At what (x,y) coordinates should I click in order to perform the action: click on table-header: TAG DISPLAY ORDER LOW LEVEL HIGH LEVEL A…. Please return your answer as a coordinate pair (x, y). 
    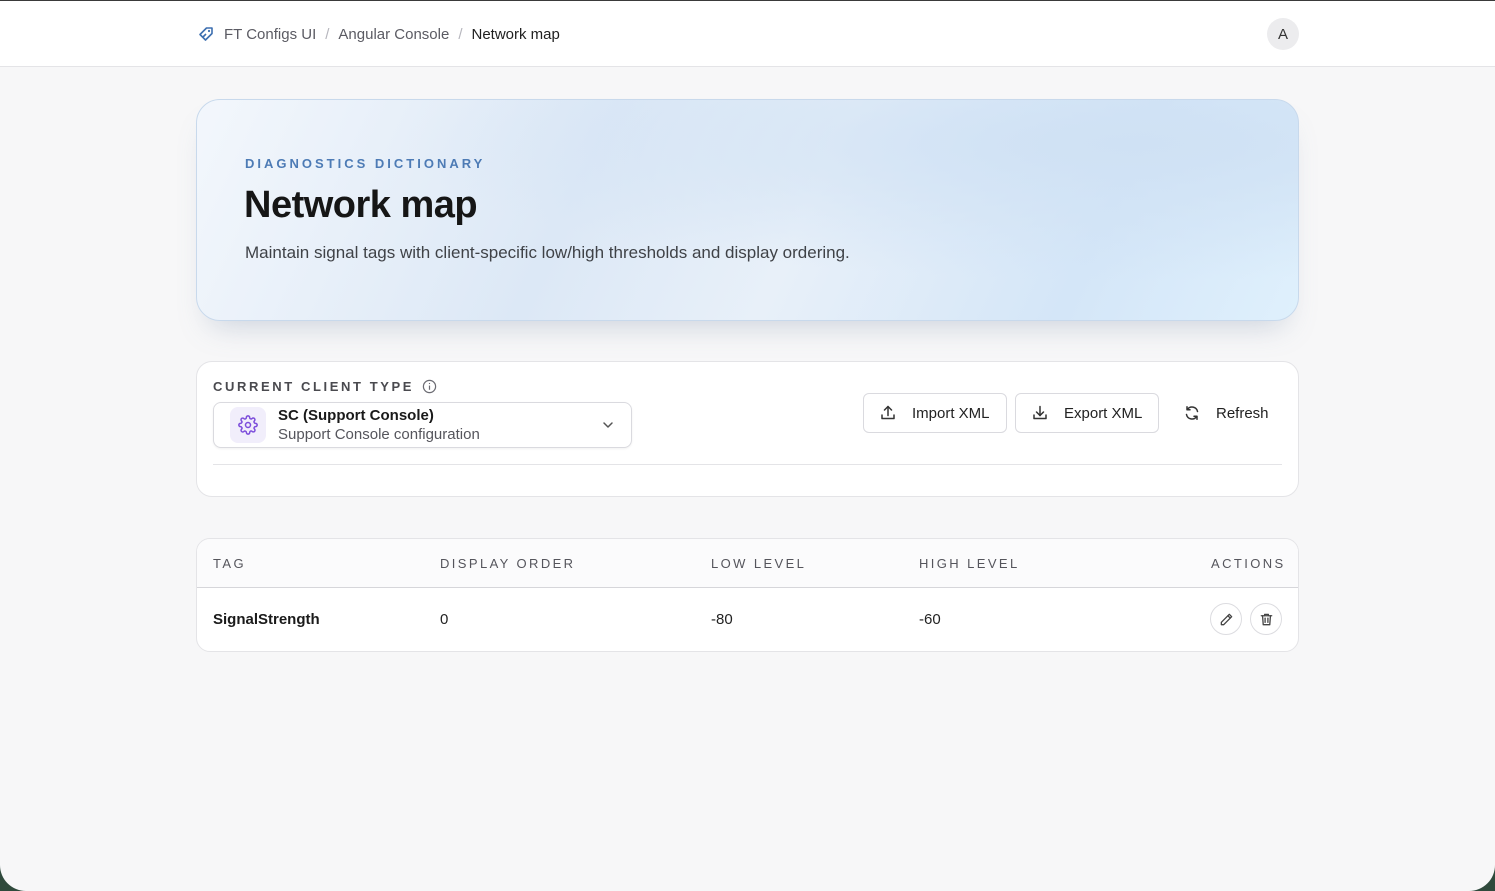
    Looking at the image, I should click on (747, 563).